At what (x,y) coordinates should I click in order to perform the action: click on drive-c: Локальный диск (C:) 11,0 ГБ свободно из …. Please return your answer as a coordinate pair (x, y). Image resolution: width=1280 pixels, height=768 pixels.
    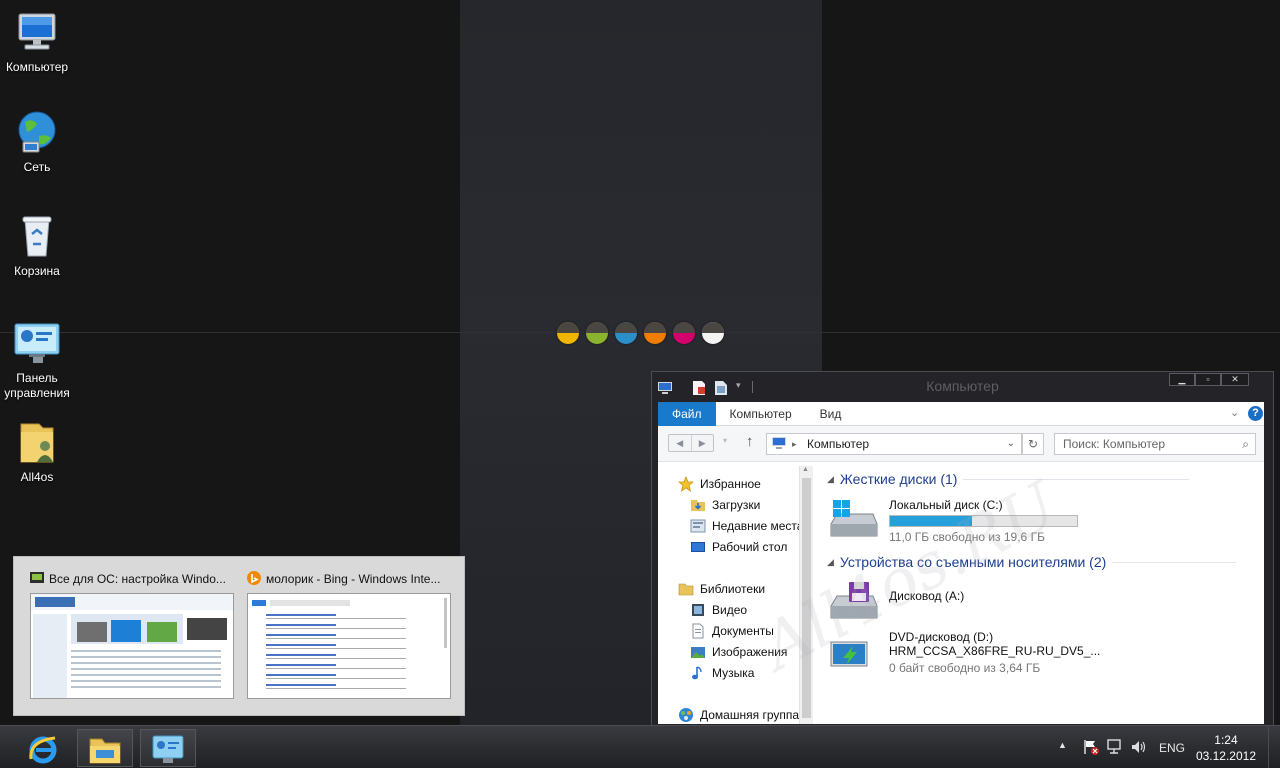
    Looking at the image, I should click on (952, 521).